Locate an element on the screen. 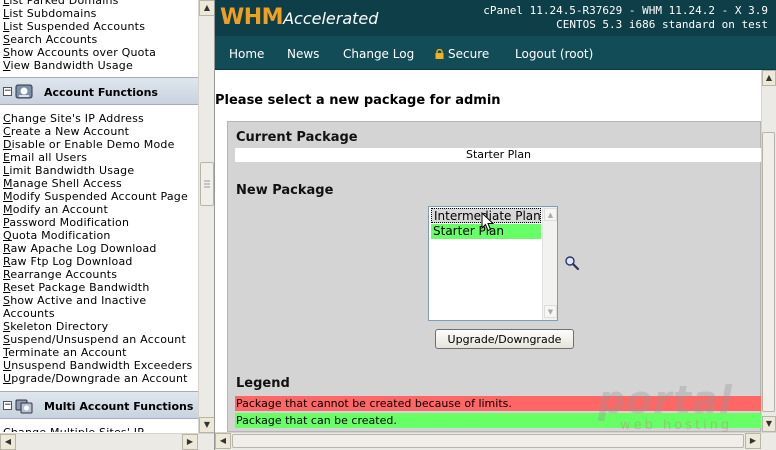 The image size is (776, 450). sidebar-link: Search Accounts is located at coordinates (50, 39).